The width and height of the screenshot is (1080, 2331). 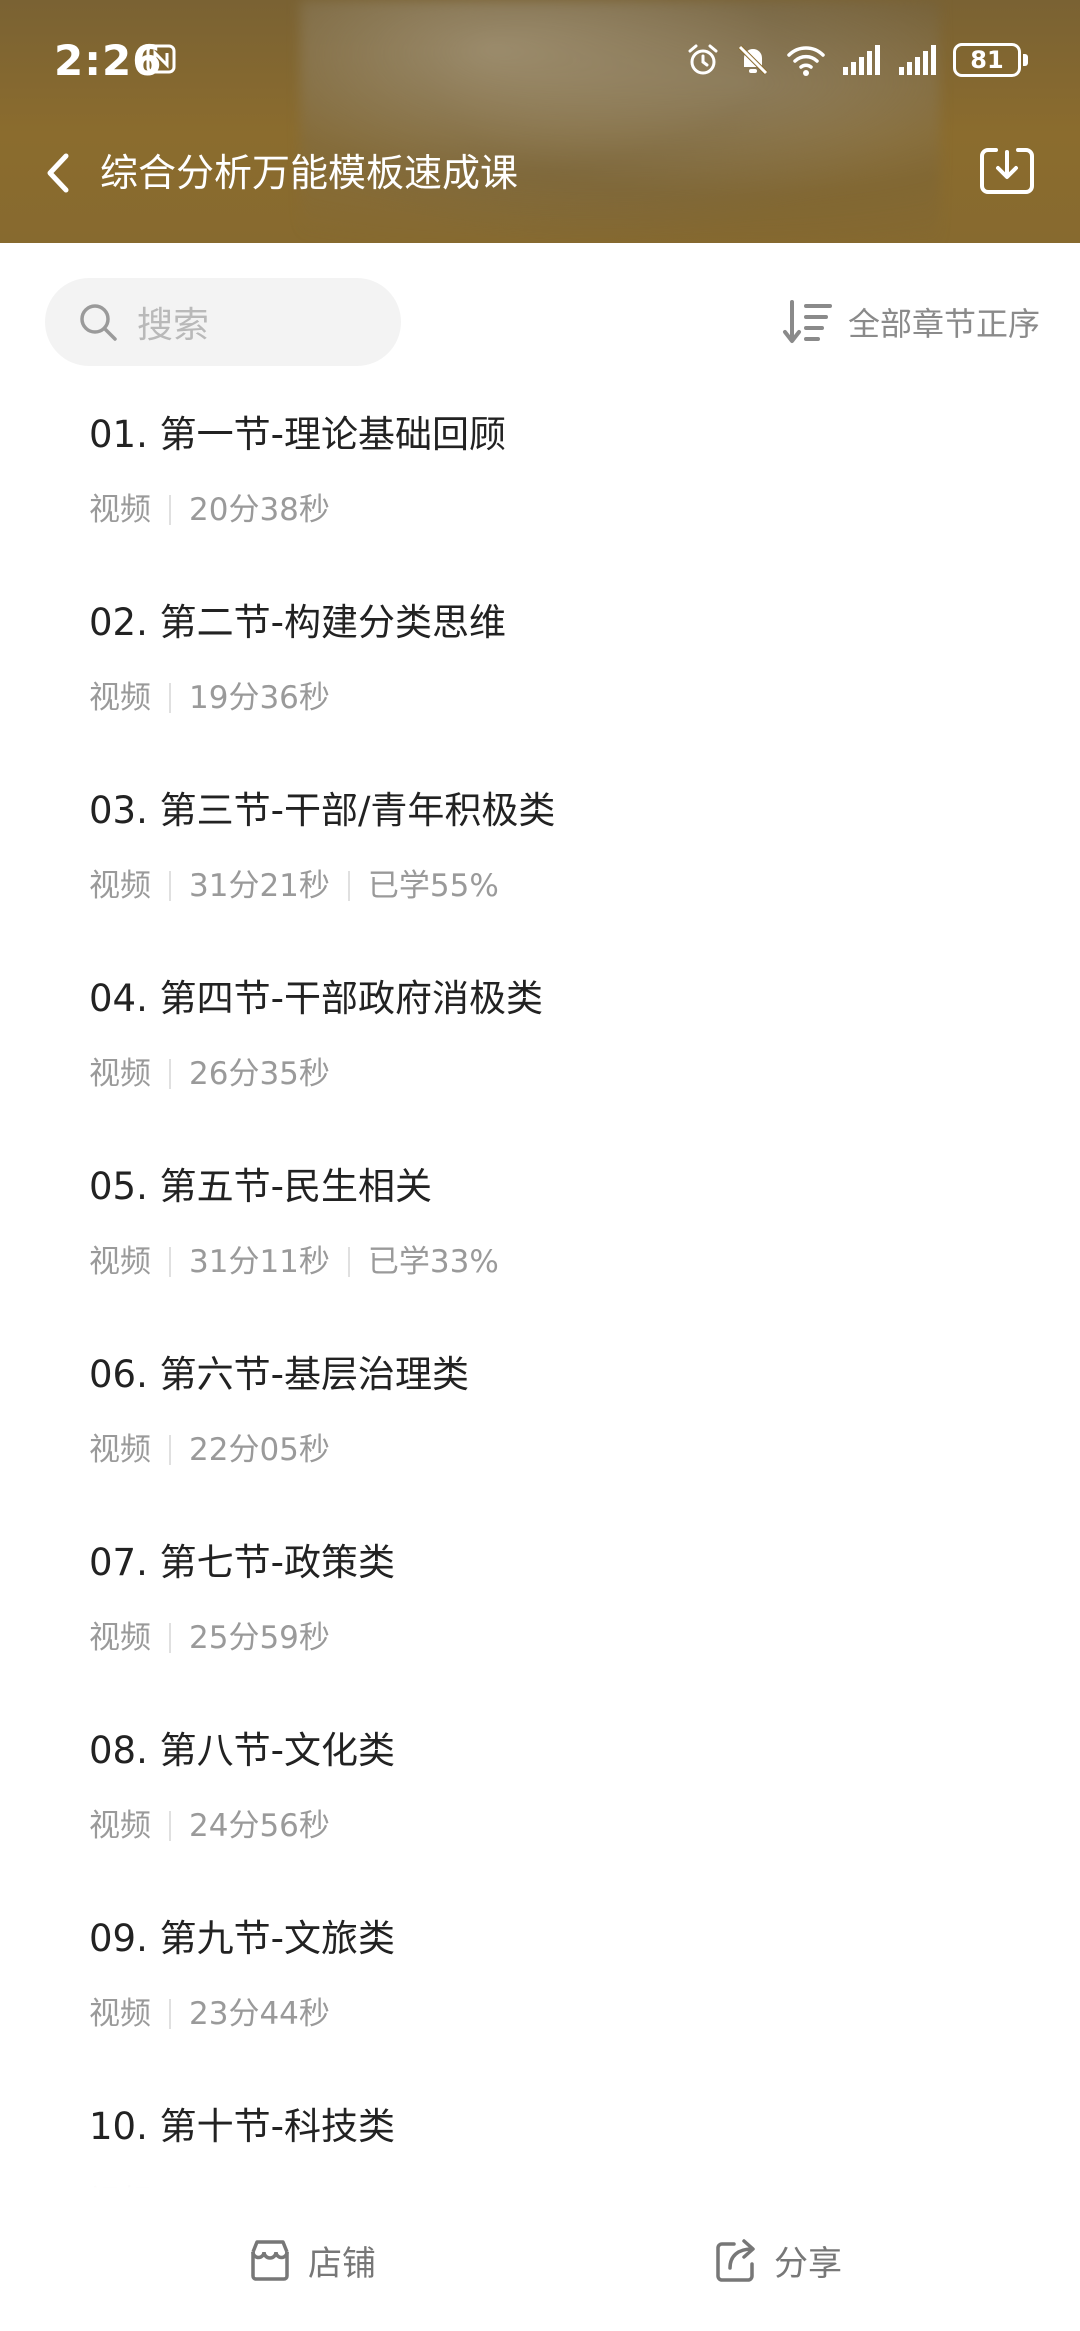 I want to click on wifi-icon, so click(x=806, y=60).